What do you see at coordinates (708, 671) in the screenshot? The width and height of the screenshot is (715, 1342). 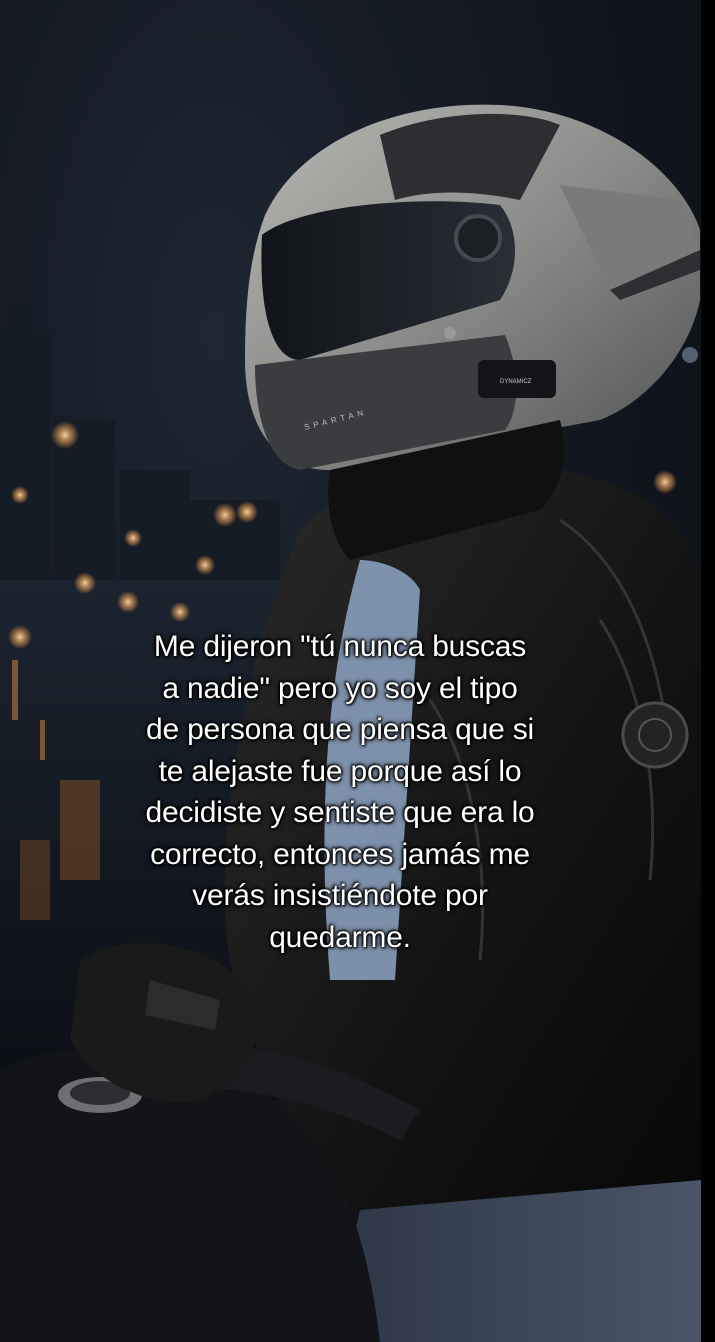 I see `right-edge-bar` at bounding box center [708, 671].